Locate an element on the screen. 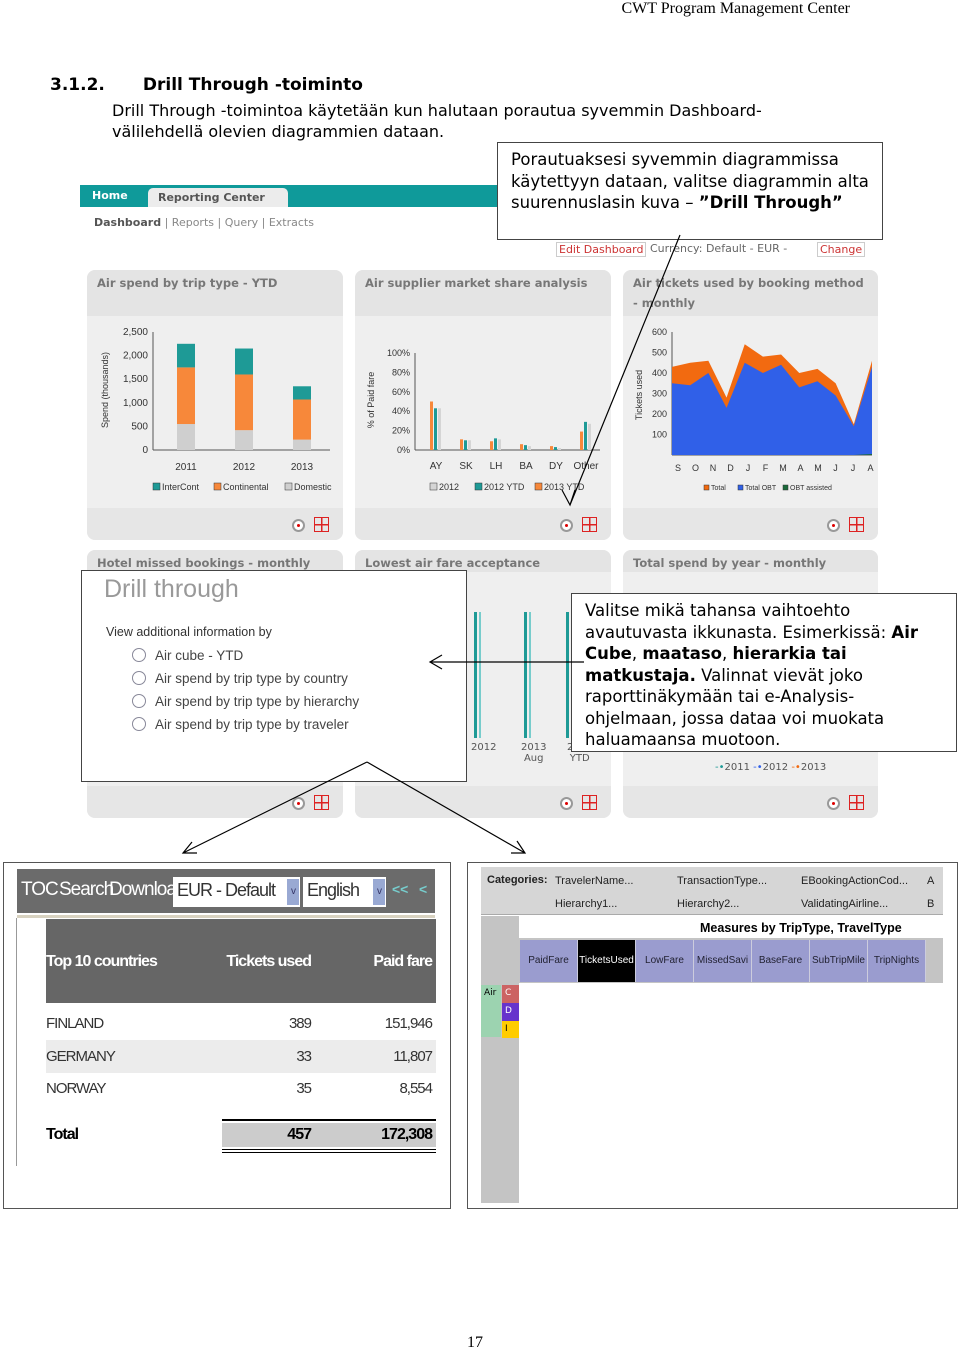  subnav-reports: Reports is located at coordinates (193, 222).